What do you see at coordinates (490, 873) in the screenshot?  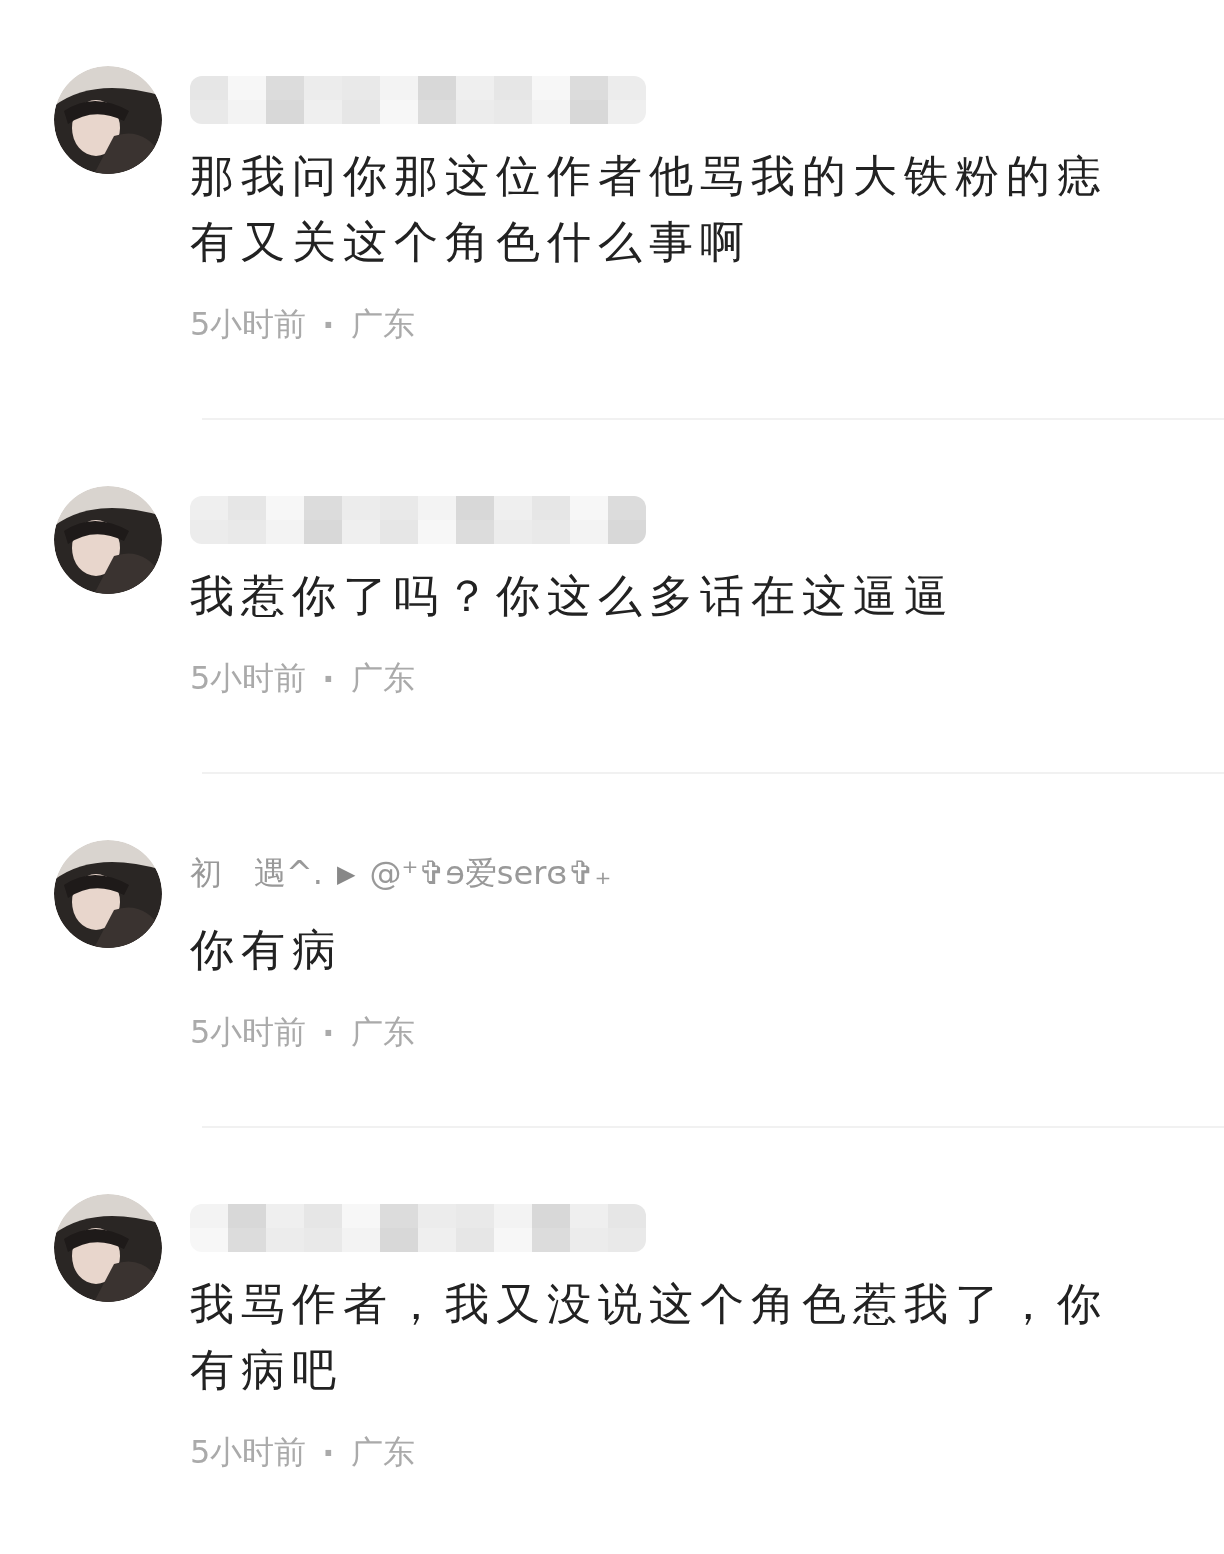 I see `reply-target-name: @⁺✞ɘ爱serɞ✞₊` at bounding box center [490, 873].